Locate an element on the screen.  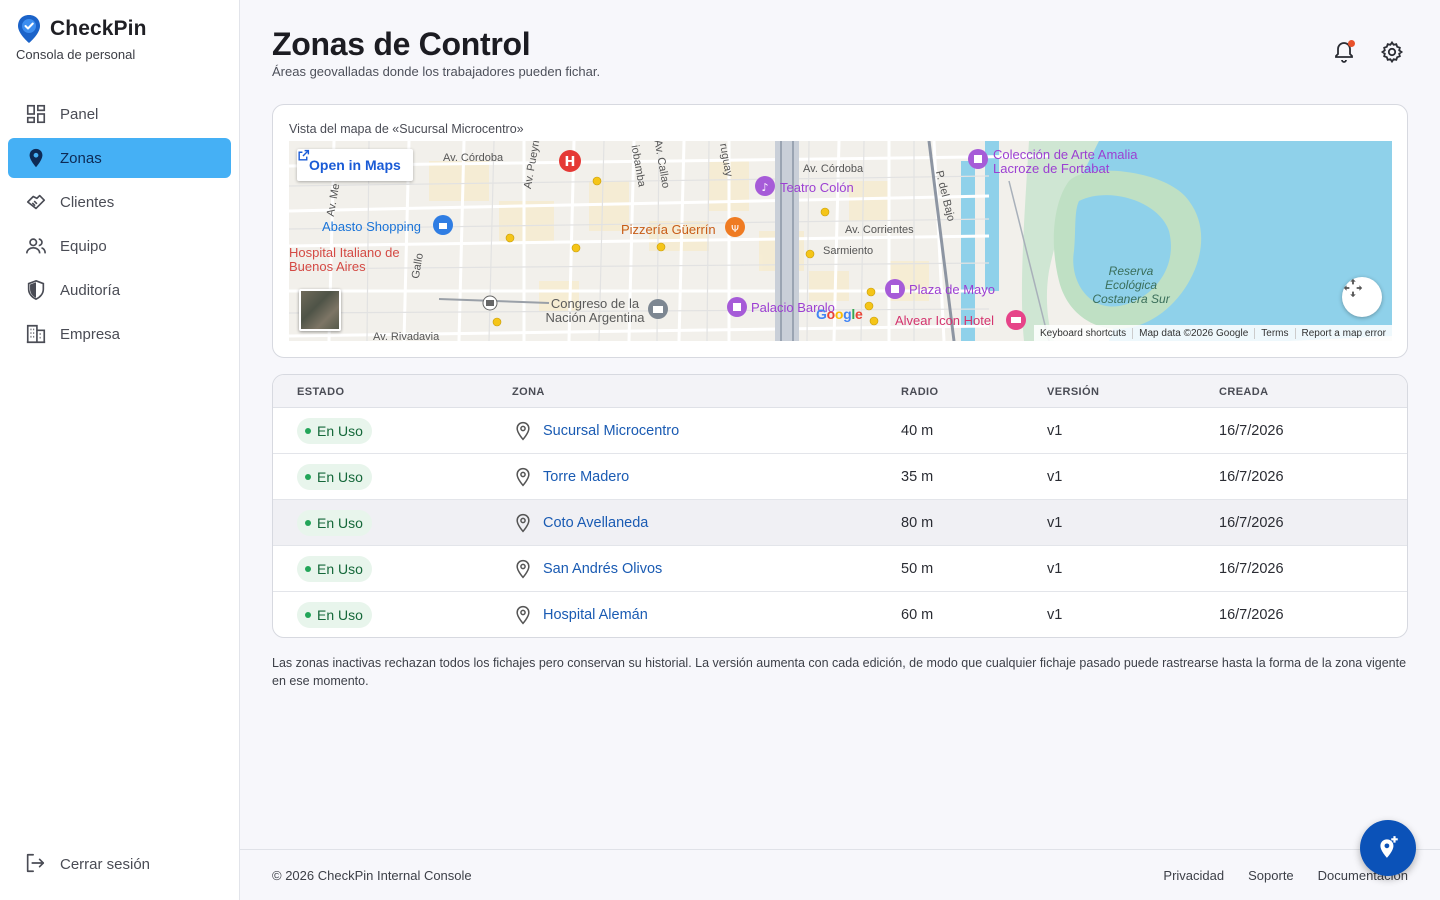
keyboard-shortcuts-link: Keyboard shortcuts is located at coordinates (1083, 333).